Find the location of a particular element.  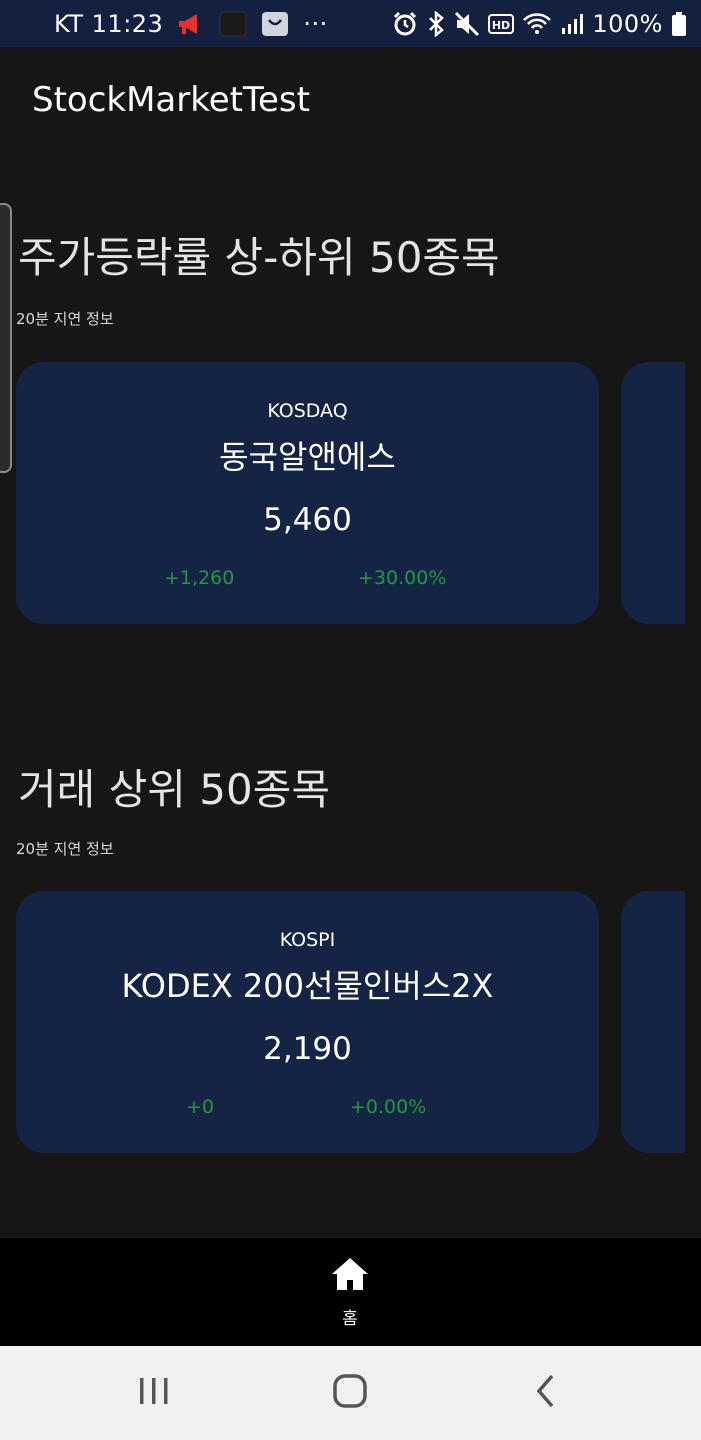

bottom-navigation: 홈 is located at coordinates (350, 1292).